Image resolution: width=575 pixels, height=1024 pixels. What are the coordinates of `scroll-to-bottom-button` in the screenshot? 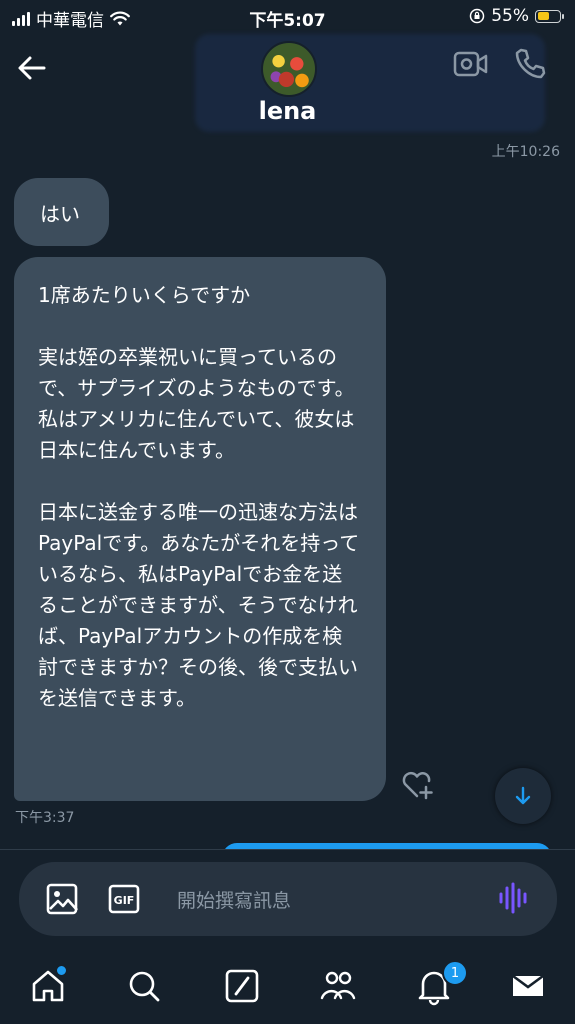 It's located at (523, 796).